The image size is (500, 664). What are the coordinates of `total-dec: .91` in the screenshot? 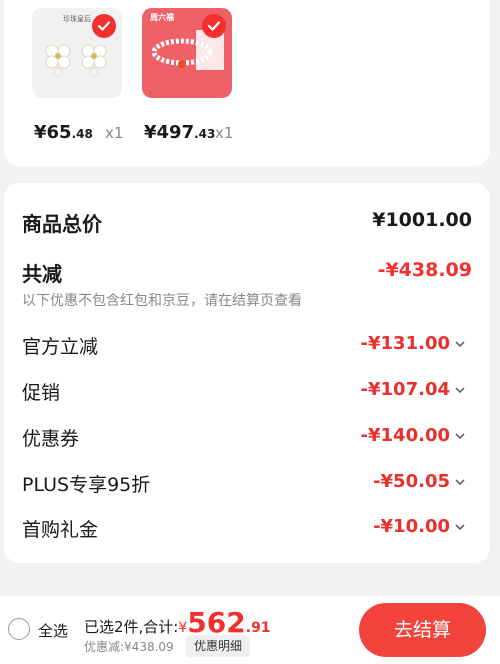 It's located at (258, 628).